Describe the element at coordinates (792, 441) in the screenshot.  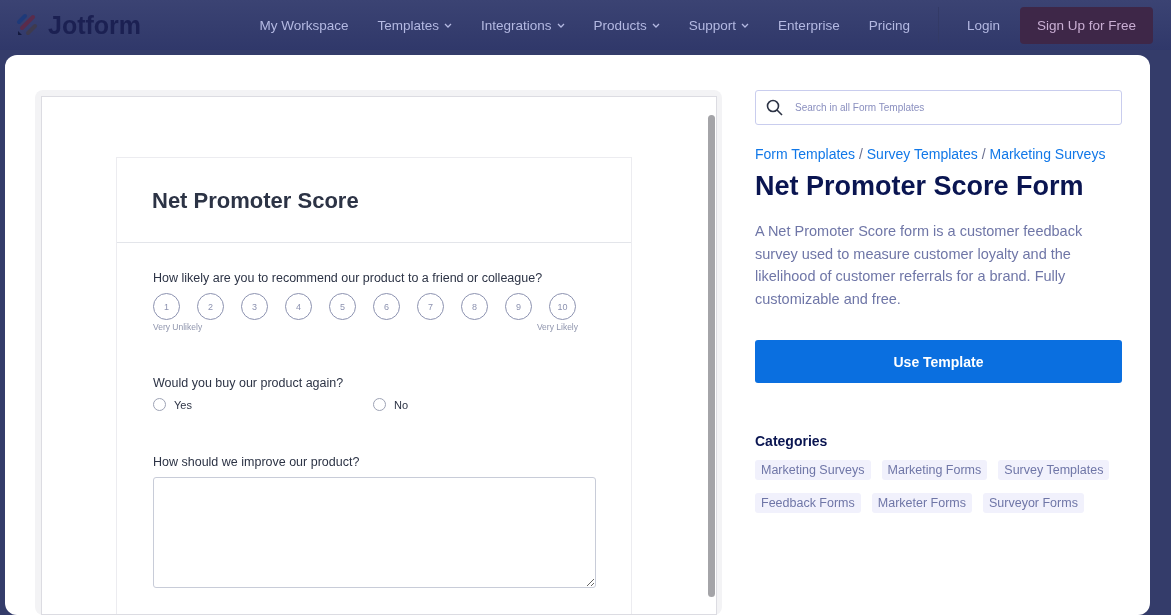
I see `categories-heading: Categories` at that location.